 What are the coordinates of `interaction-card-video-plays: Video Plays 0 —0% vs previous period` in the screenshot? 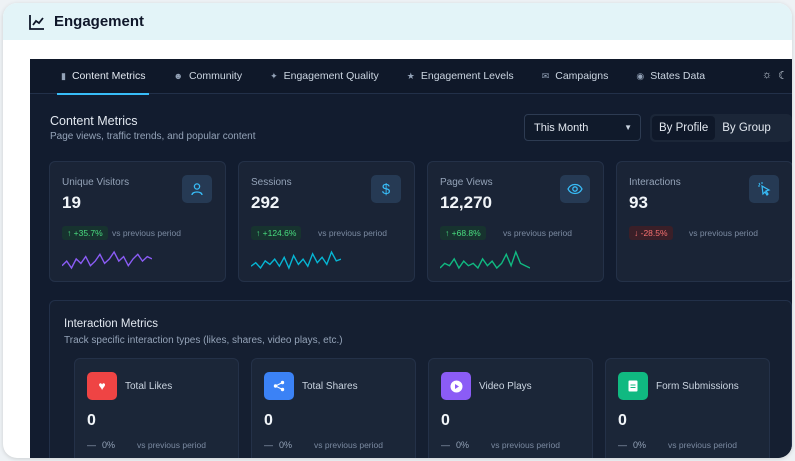 It's located at (510, 408).